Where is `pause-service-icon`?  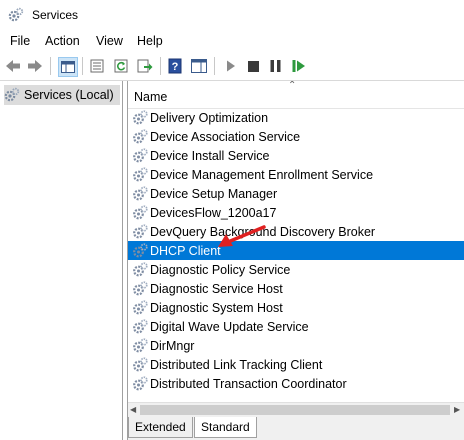
pause-service-icon is located at coordinates (275, 66).